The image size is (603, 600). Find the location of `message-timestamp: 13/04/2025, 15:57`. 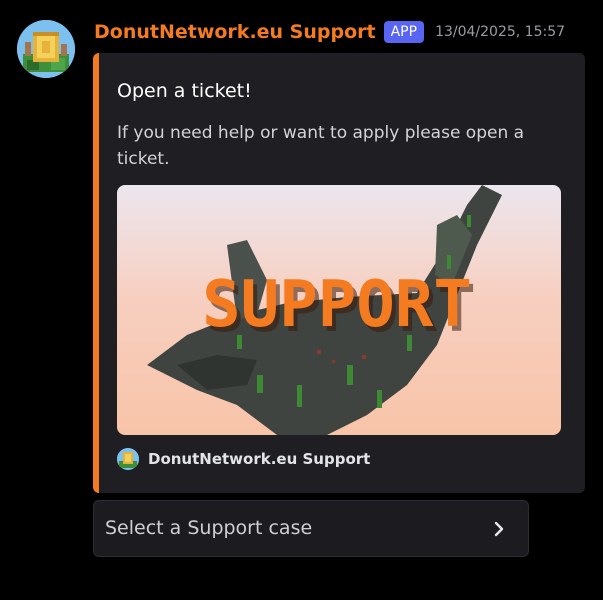

message-timestamp: 13/04/2025, 15:57 is located at coordinates (500, 32).